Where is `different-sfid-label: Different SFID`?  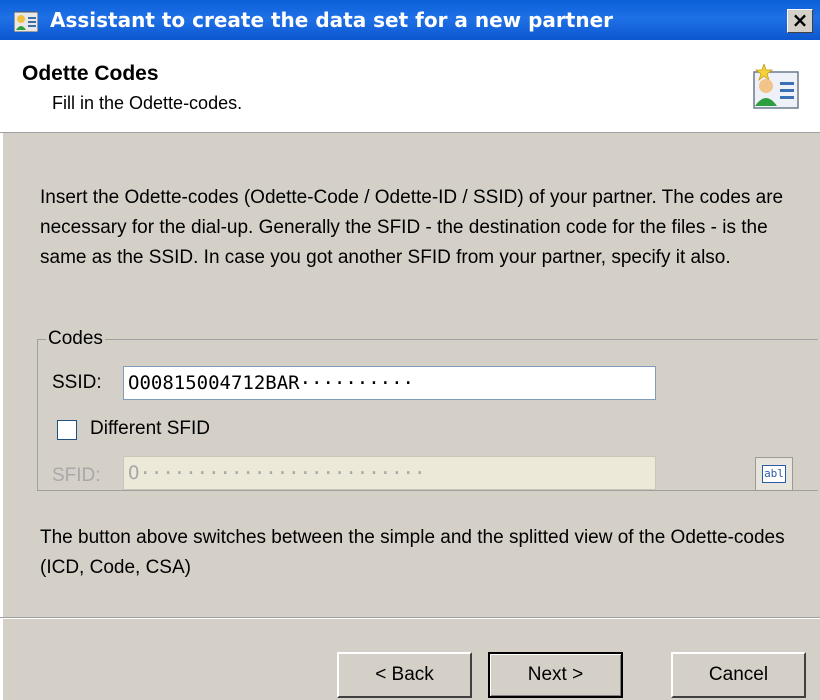 different-sfid-label: Different SFID is located at coordinates (150, 429).